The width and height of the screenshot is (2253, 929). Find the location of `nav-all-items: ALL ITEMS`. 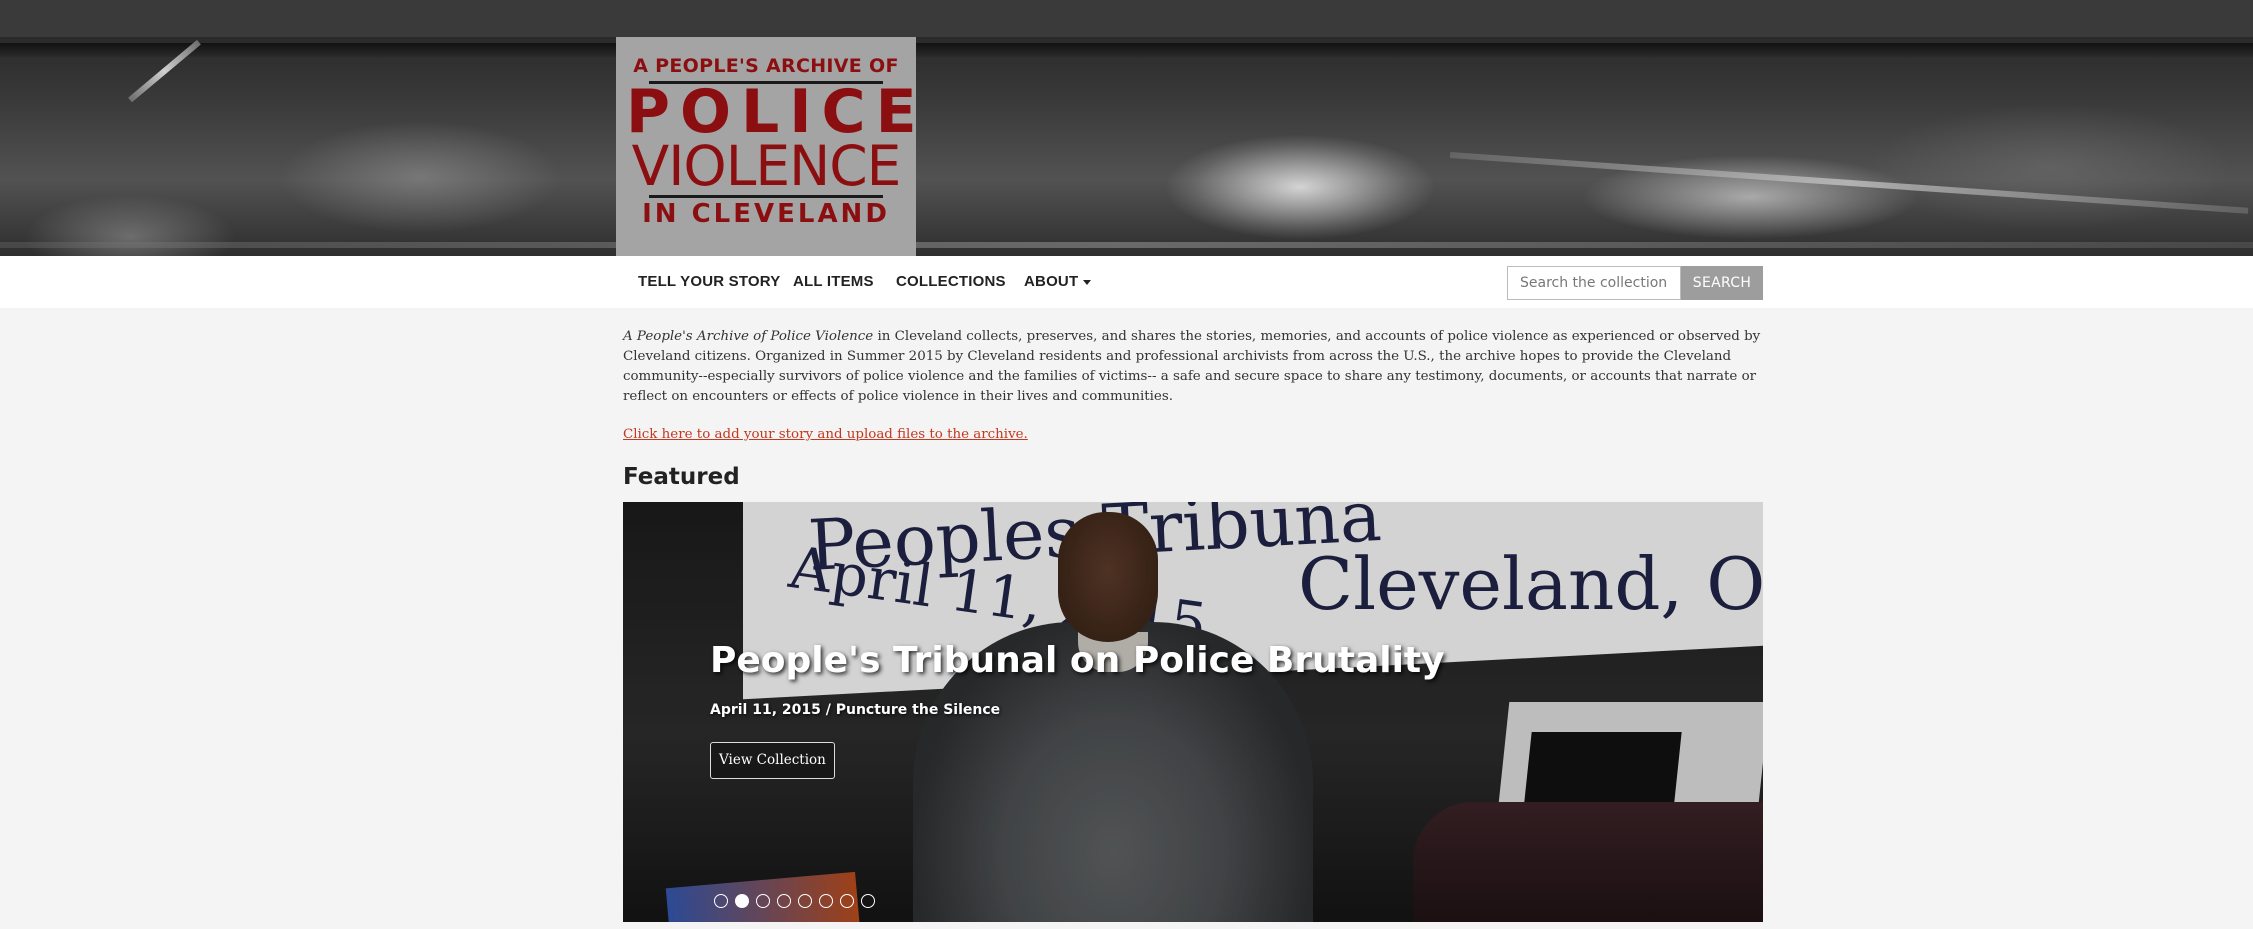

nav-all-items: ALL ITEMS is located at coordinates (833, 282).